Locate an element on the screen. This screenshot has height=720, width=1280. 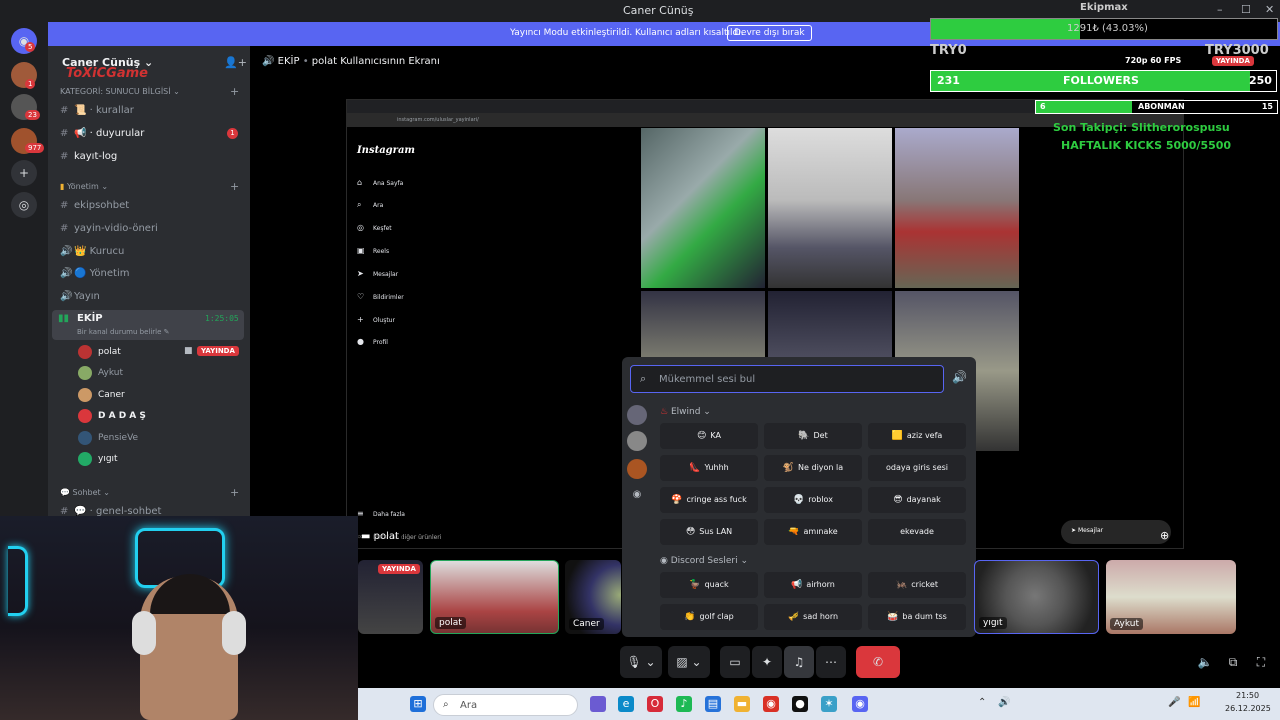
copilot-icon is located at coordinates (598, 704).